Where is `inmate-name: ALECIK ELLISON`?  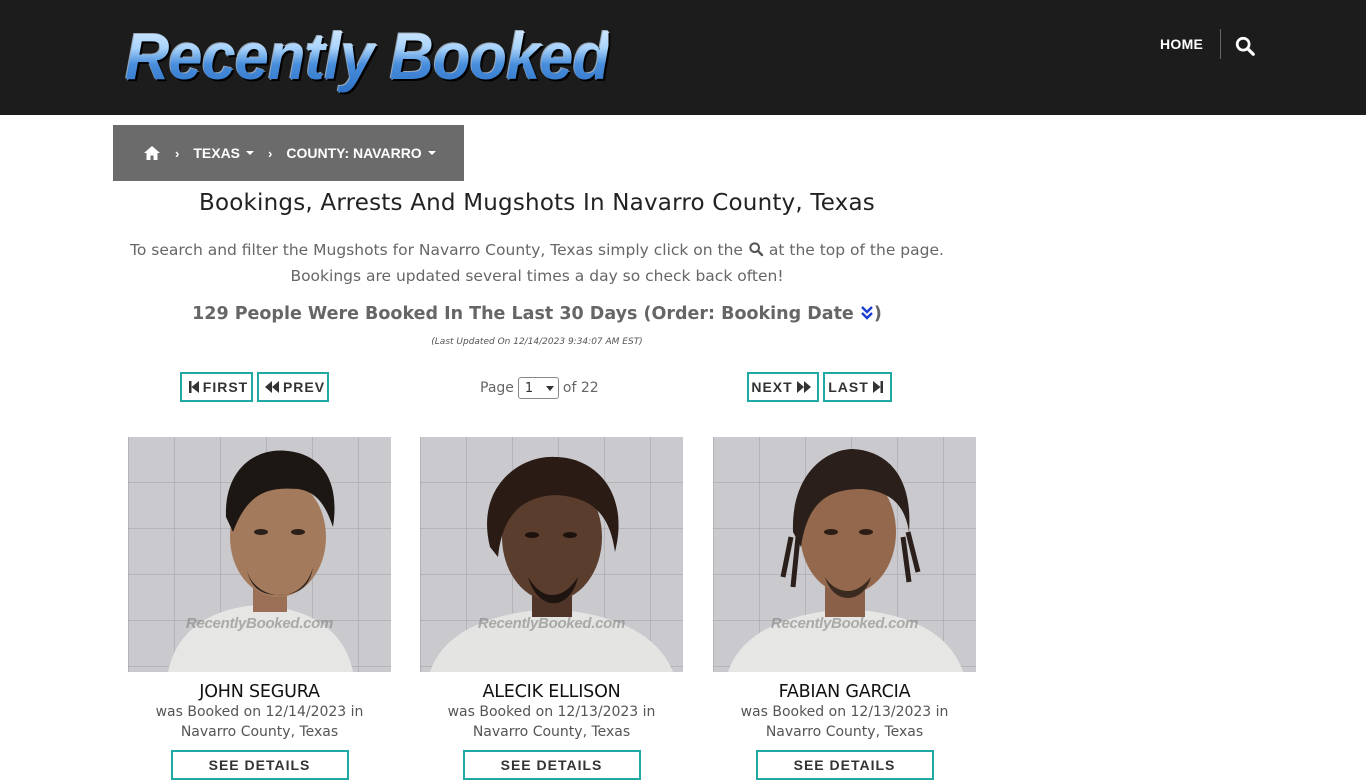
inmate-name: ALECIK ELLISON is located at coordinates (551, 692).